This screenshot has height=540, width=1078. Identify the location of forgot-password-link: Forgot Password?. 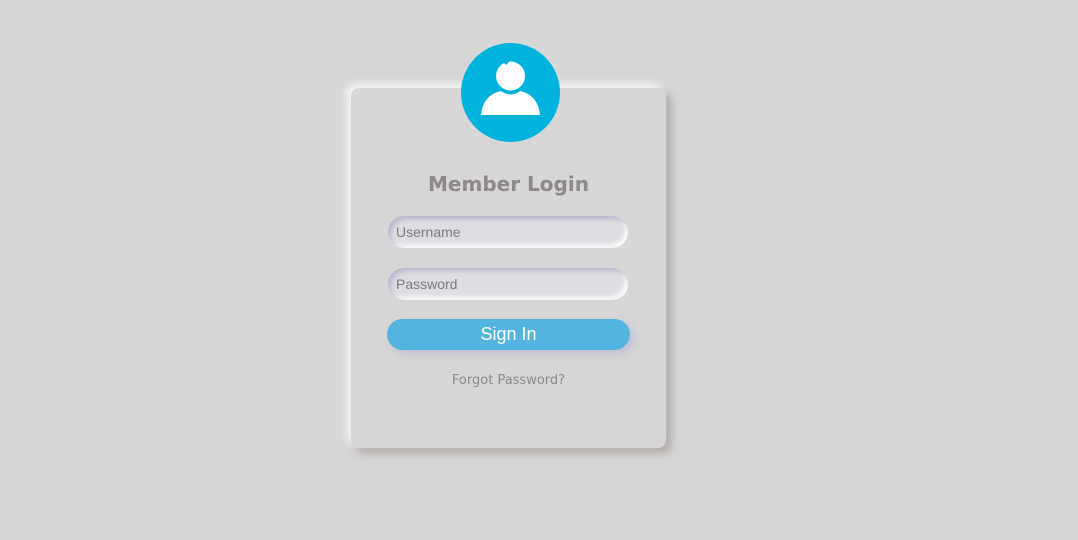
(508, 381).